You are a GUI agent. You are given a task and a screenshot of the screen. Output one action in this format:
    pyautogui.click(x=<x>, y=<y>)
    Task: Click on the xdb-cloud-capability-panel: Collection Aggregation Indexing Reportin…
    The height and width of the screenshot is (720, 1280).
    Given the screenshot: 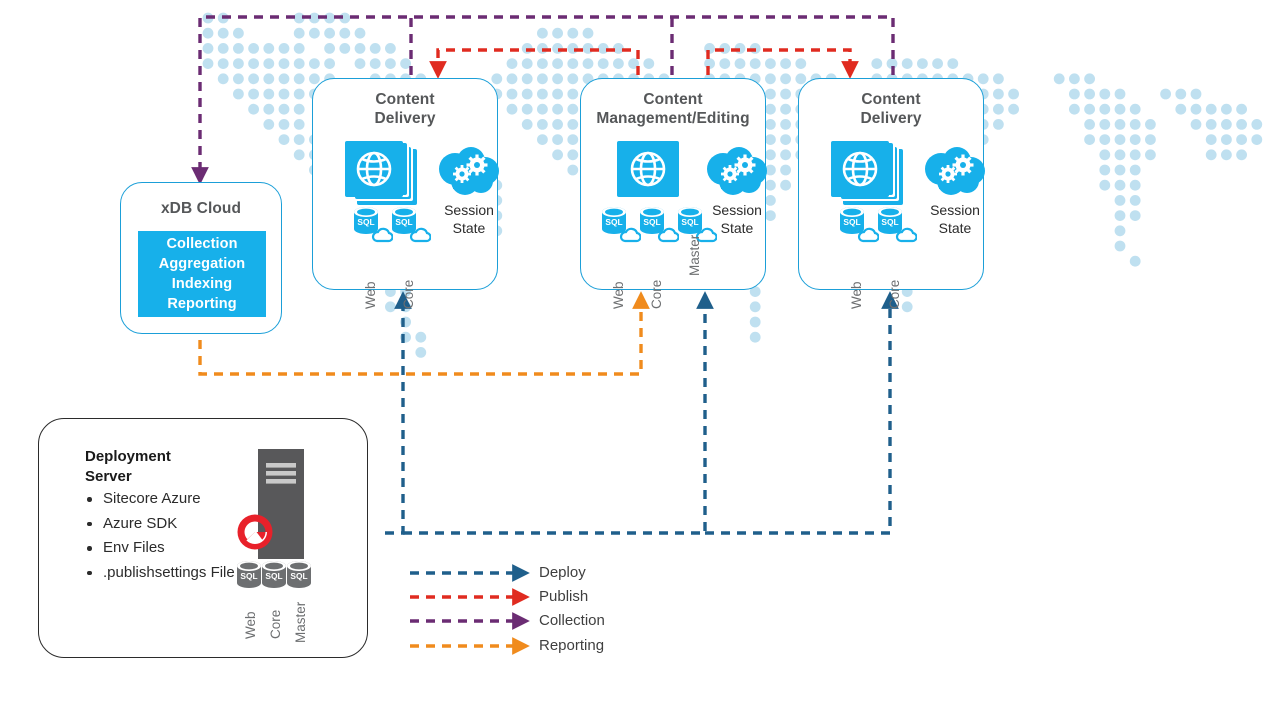 What is the action you would take?
    pyautogui.click(x=202, y=274)
    